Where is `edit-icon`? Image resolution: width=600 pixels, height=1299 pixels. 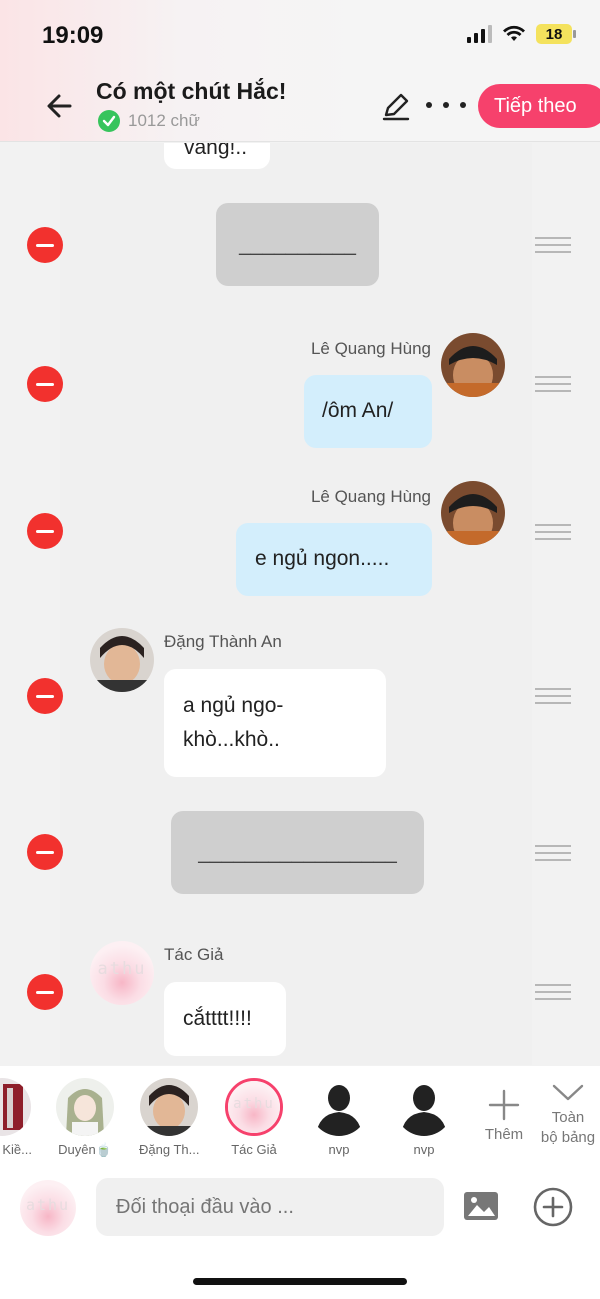
edit-icon is located at coordinates (396, 106).